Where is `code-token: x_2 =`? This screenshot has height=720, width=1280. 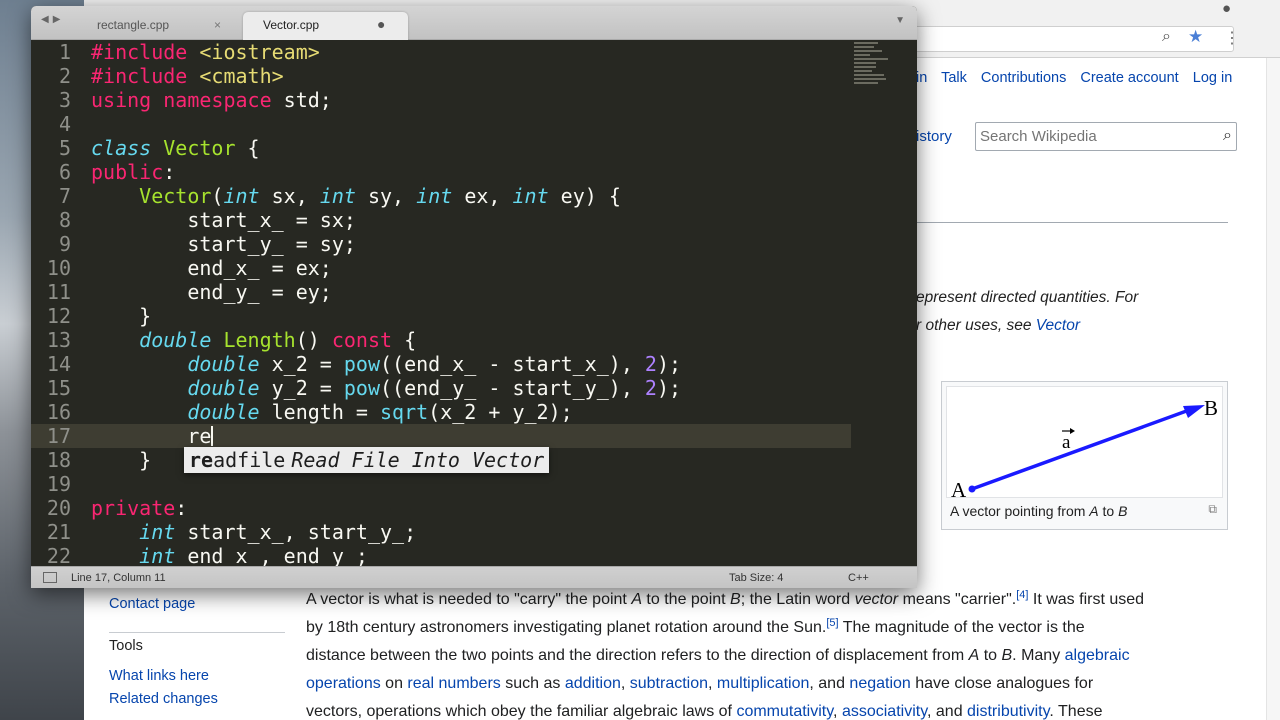
code-token: x_2 = is located at coordinates (301, 364).